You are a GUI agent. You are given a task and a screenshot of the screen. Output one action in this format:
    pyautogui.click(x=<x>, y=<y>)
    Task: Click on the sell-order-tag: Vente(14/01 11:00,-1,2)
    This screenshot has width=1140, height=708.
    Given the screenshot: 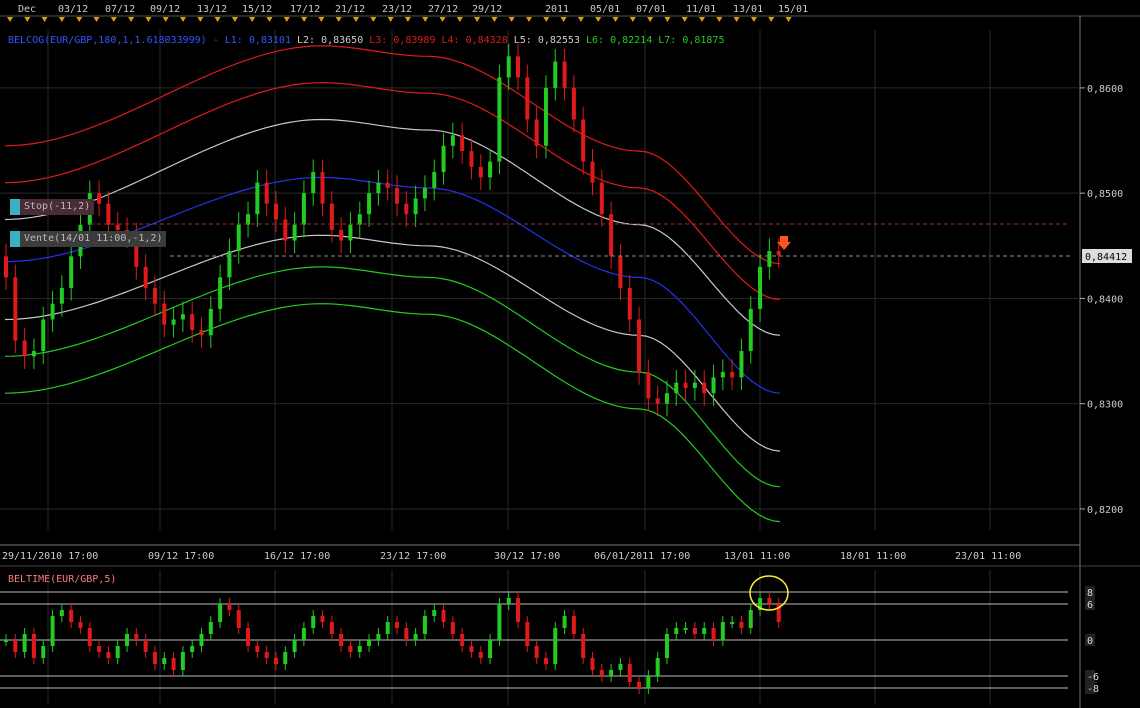 What is the action you would take?
    pyautogui.click(x=88, y=239)
    